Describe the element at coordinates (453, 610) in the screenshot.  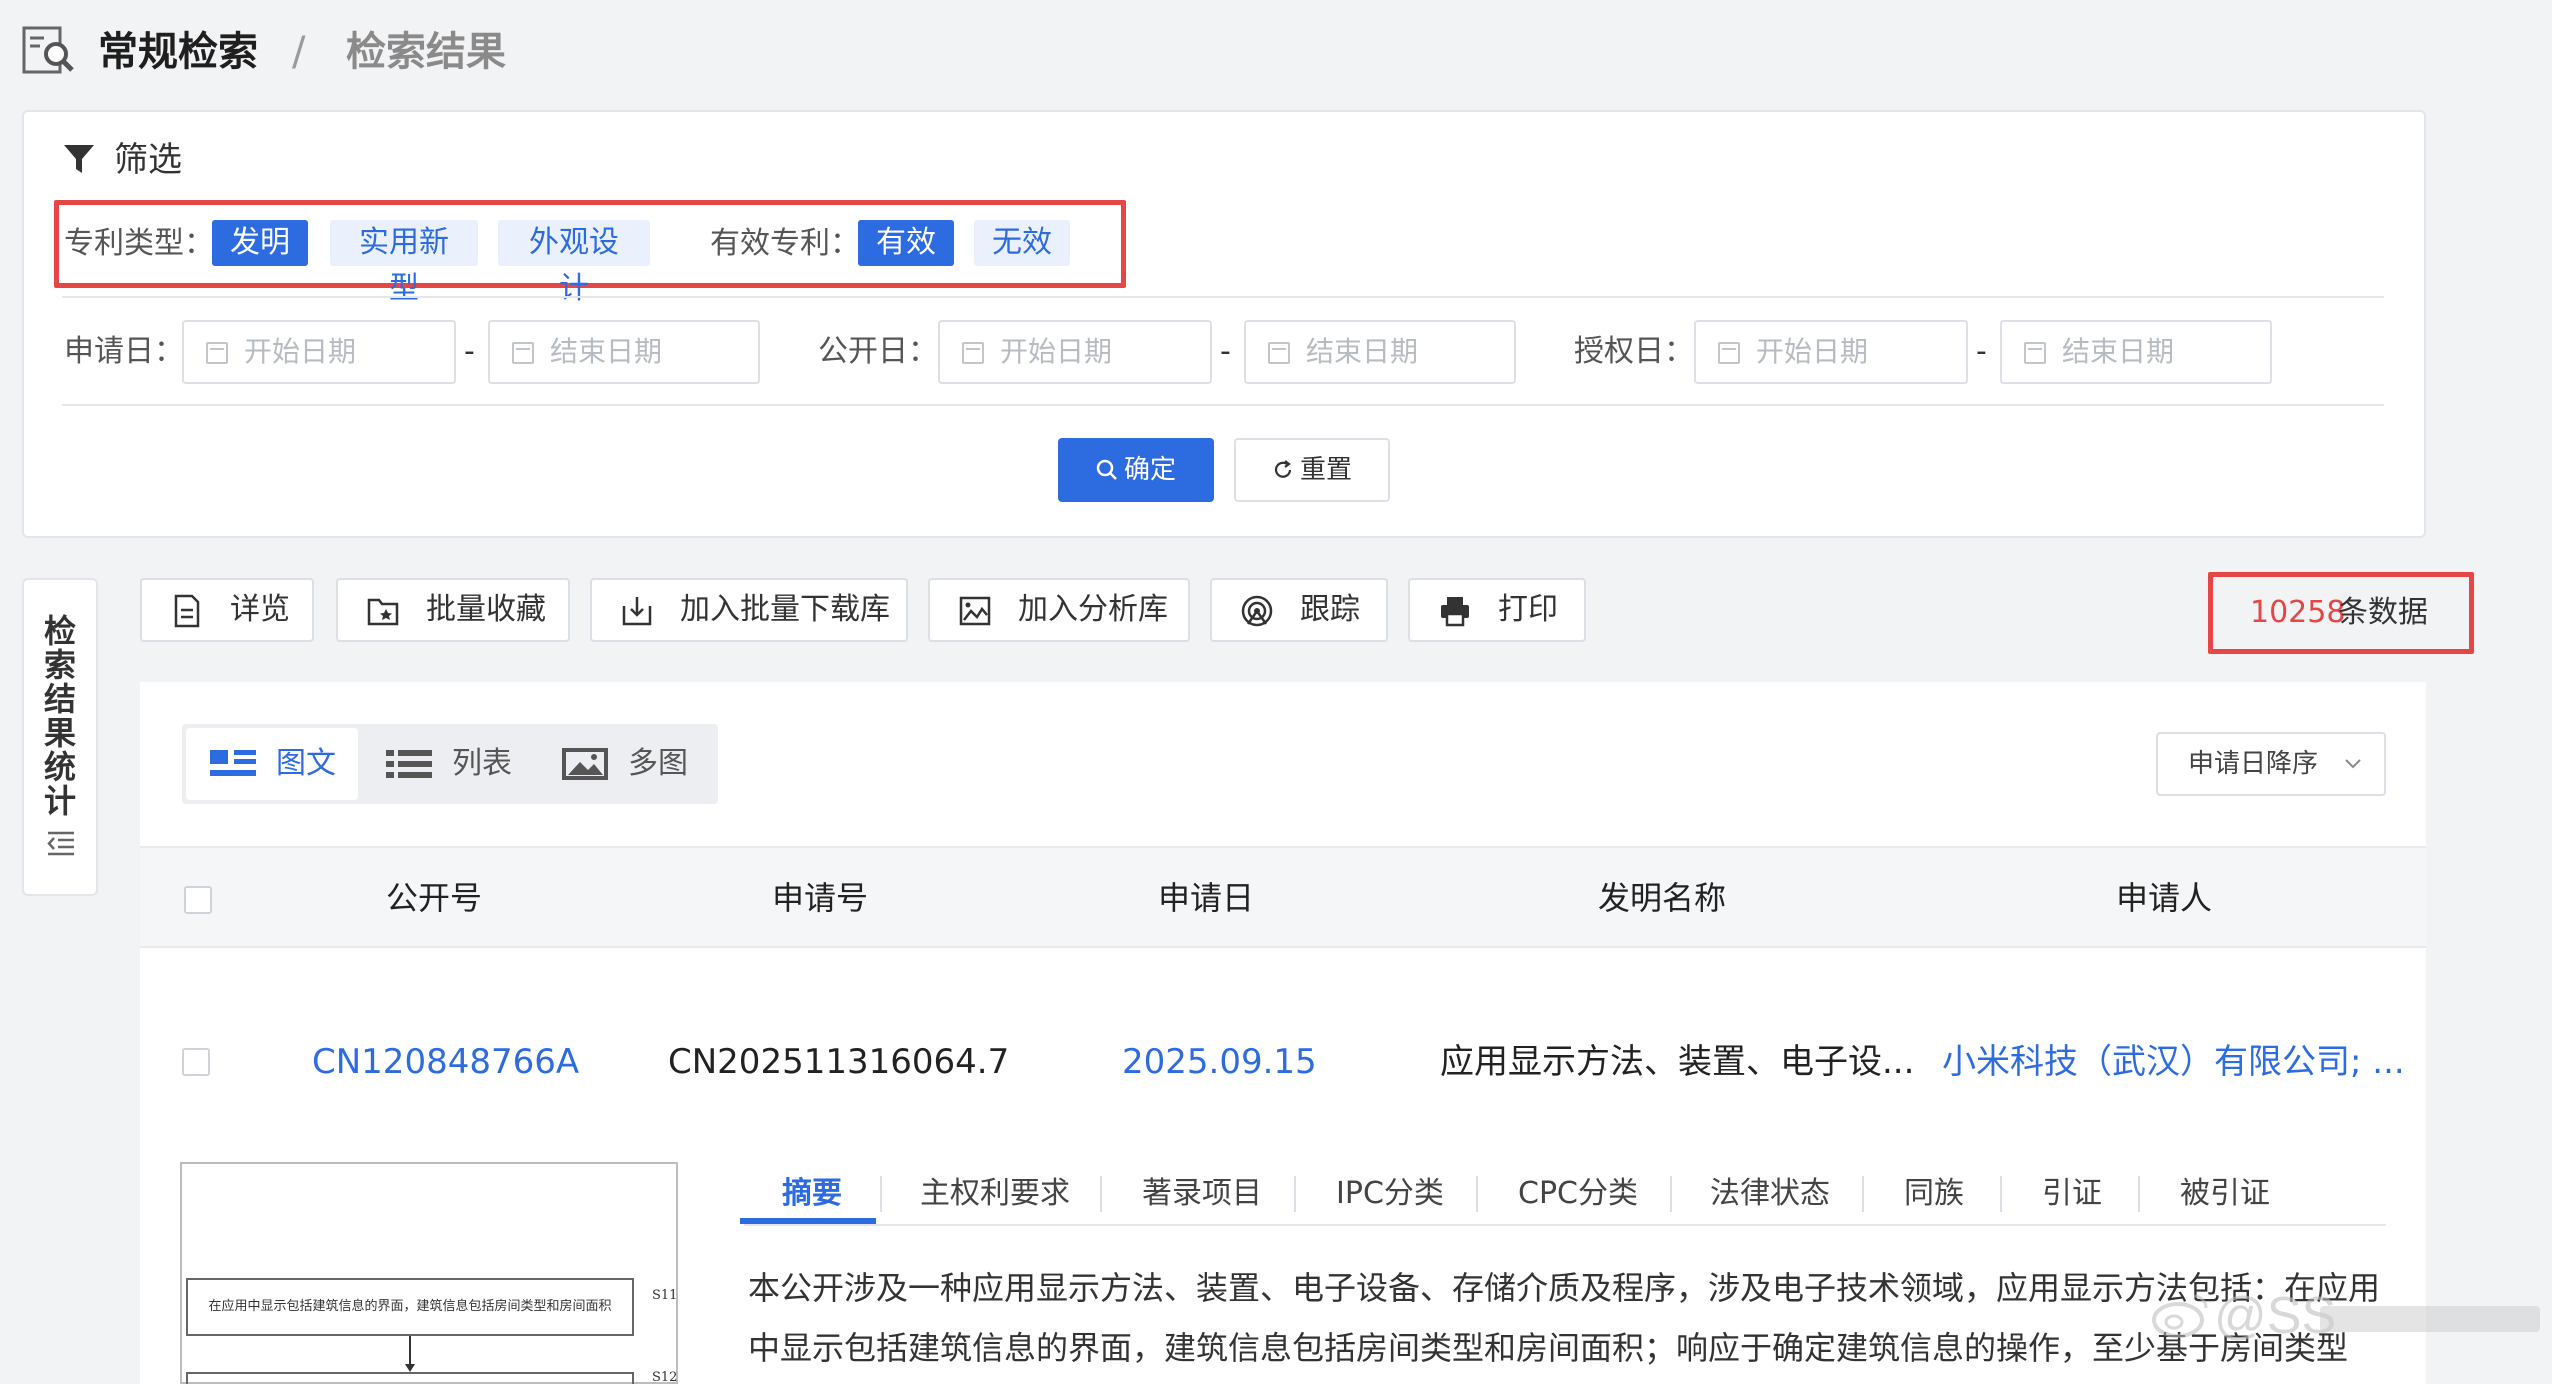
I see `batch-favorite-button: 批量收藏` at that location.